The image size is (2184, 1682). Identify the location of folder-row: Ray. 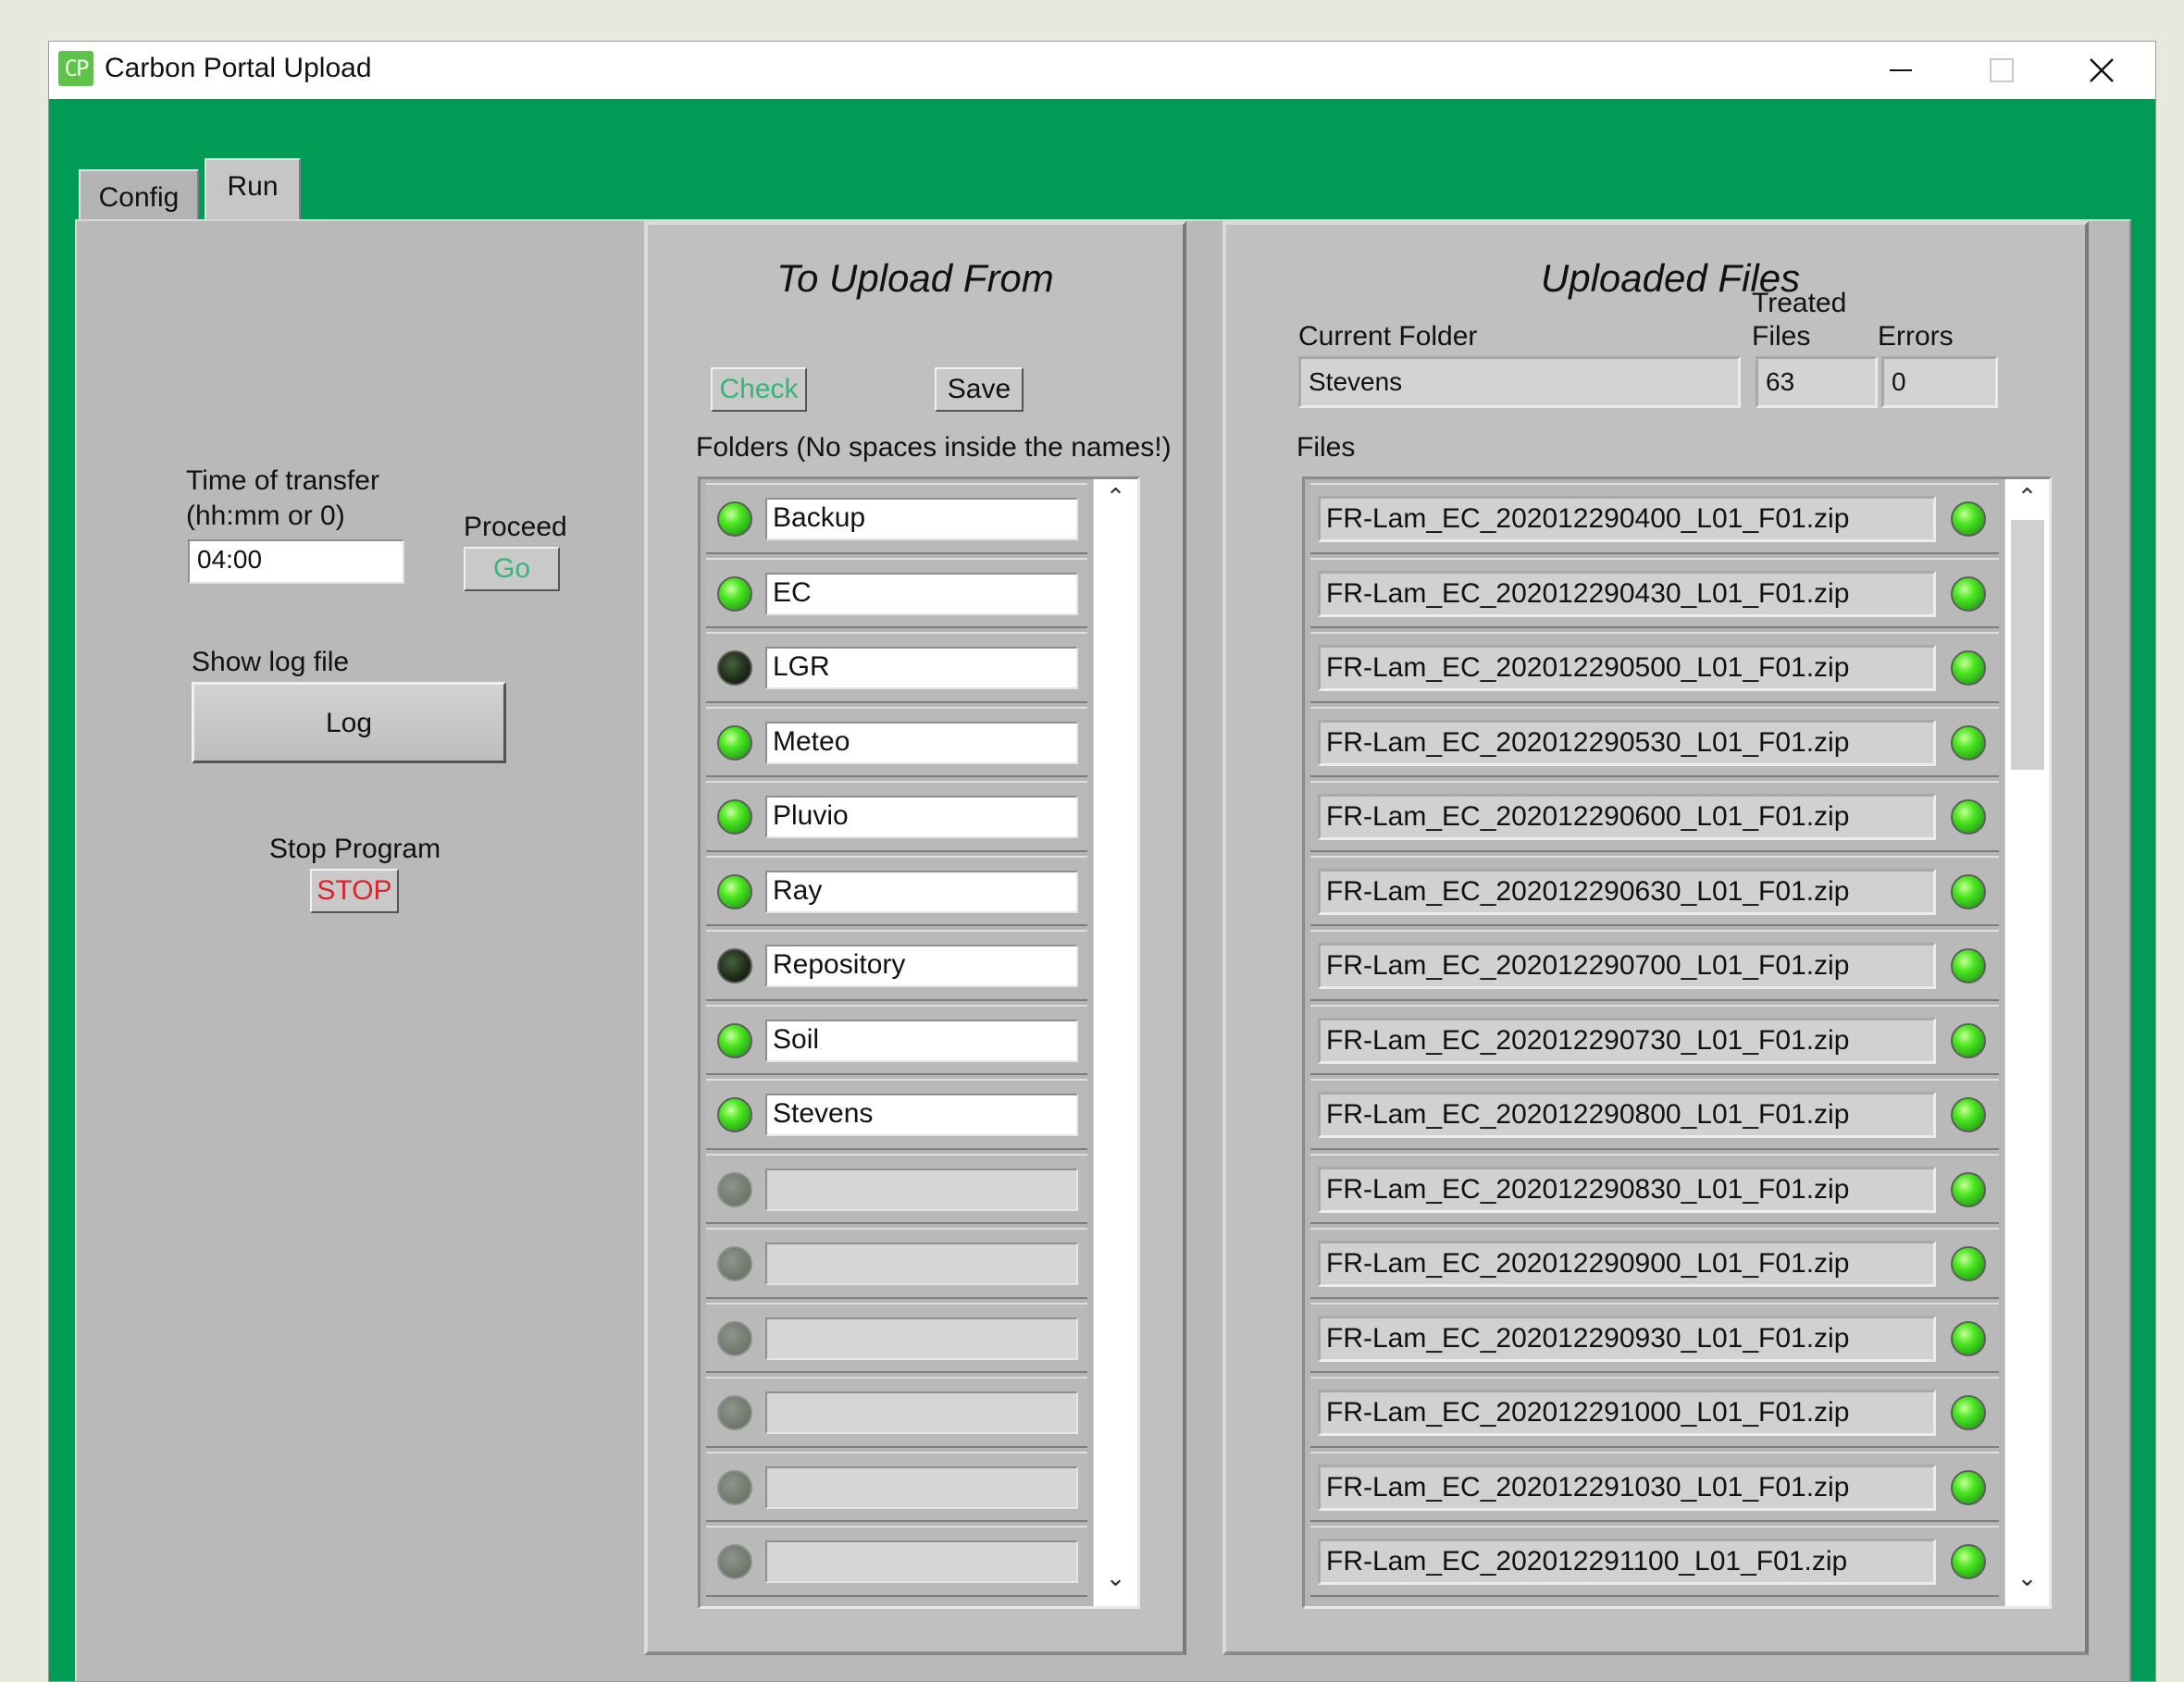
(896, 891).